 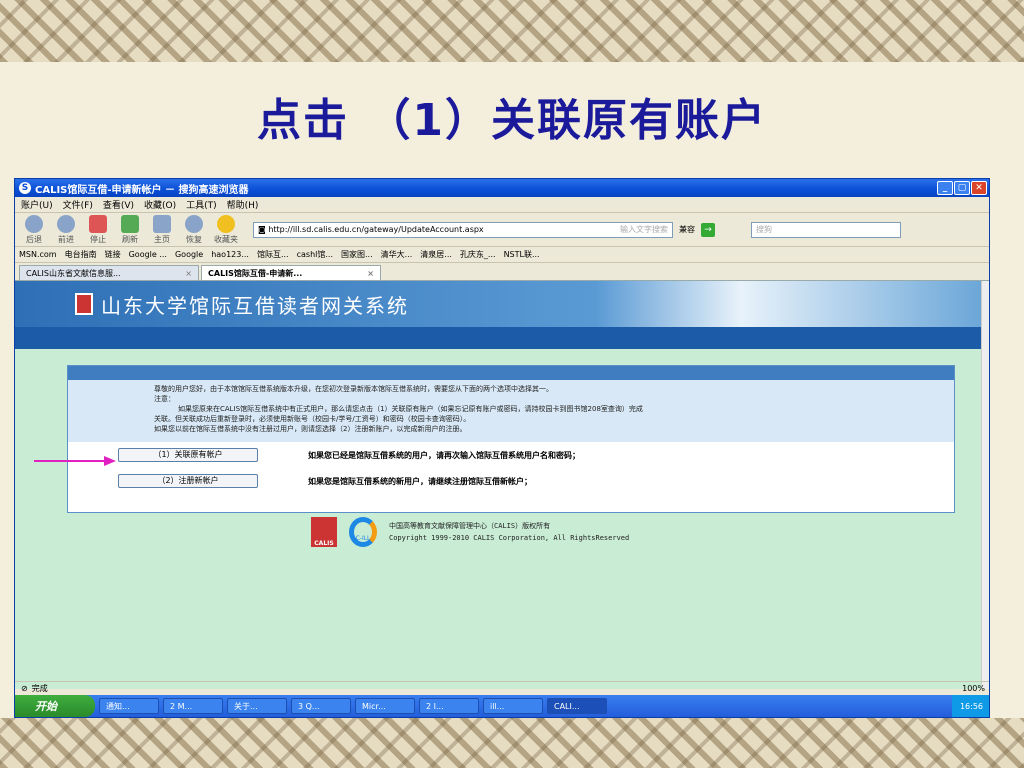 What do you see at coordinates (502, 688) in the screenshot?
I see `status-bar: ⊘ 完成 100%` at bounding box center [502, 688].